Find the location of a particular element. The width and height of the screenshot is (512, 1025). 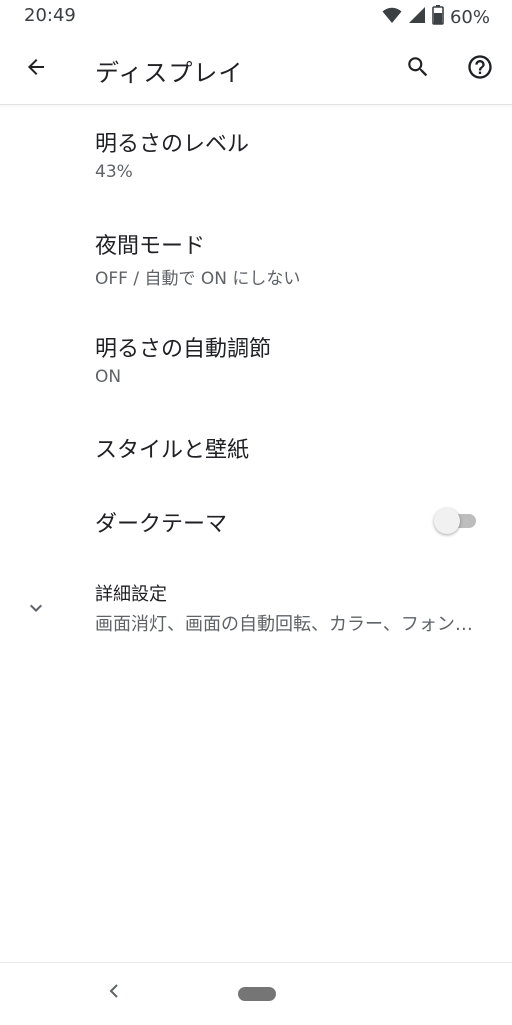

setting-brightness-level: 明るさのレベル 43% is located at coordinates (256, 154).